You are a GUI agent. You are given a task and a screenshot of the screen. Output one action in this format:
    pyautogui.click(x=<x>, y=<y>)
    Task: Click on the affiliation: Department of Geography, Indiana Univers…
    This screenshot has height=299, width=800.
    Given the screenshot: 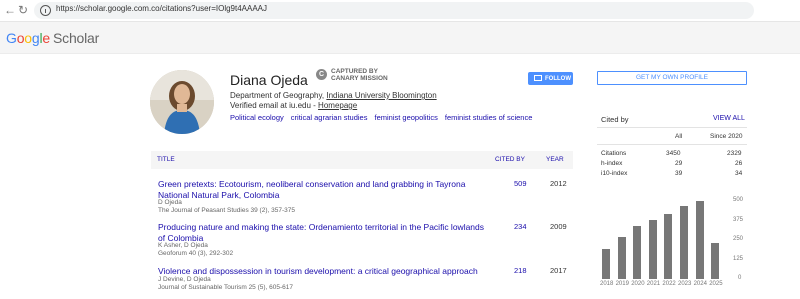 What is the action you would take?
    pyautogui.click(x=333, y=95)
    